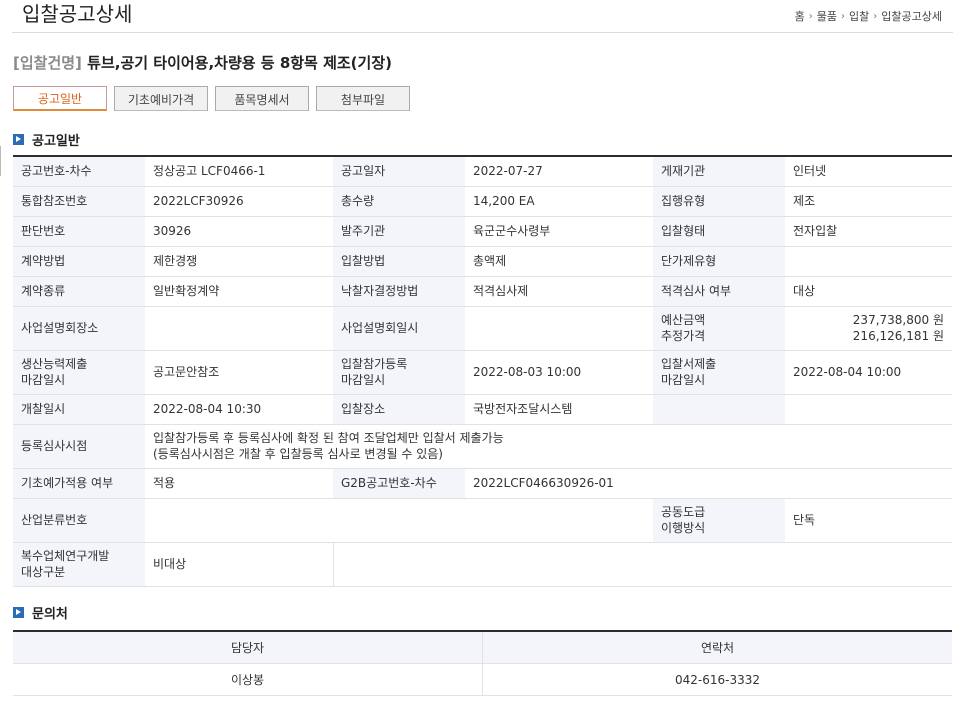 The height and width of the screenshot is (711, 965). Describe the element at coordinates (239, 291) in the screenshot. I see `value-contract-kind: 일반확정계약` at that location.